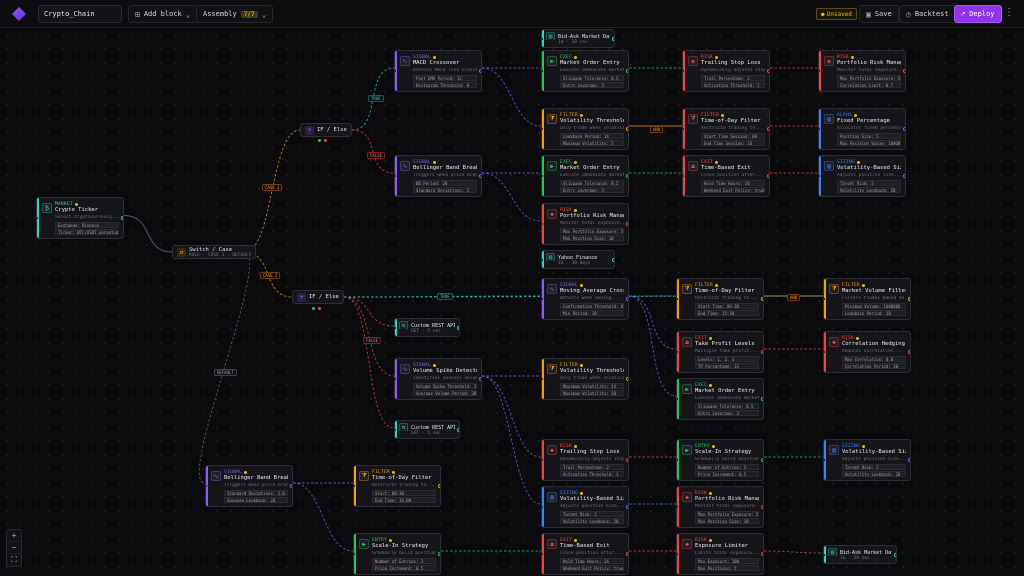 This screenshot has width=1024, height=576. What do you see at coordinates (869, 136) in the screenshot?
I see `block-param: Position Size: 5` at bounding box center [869, 136].